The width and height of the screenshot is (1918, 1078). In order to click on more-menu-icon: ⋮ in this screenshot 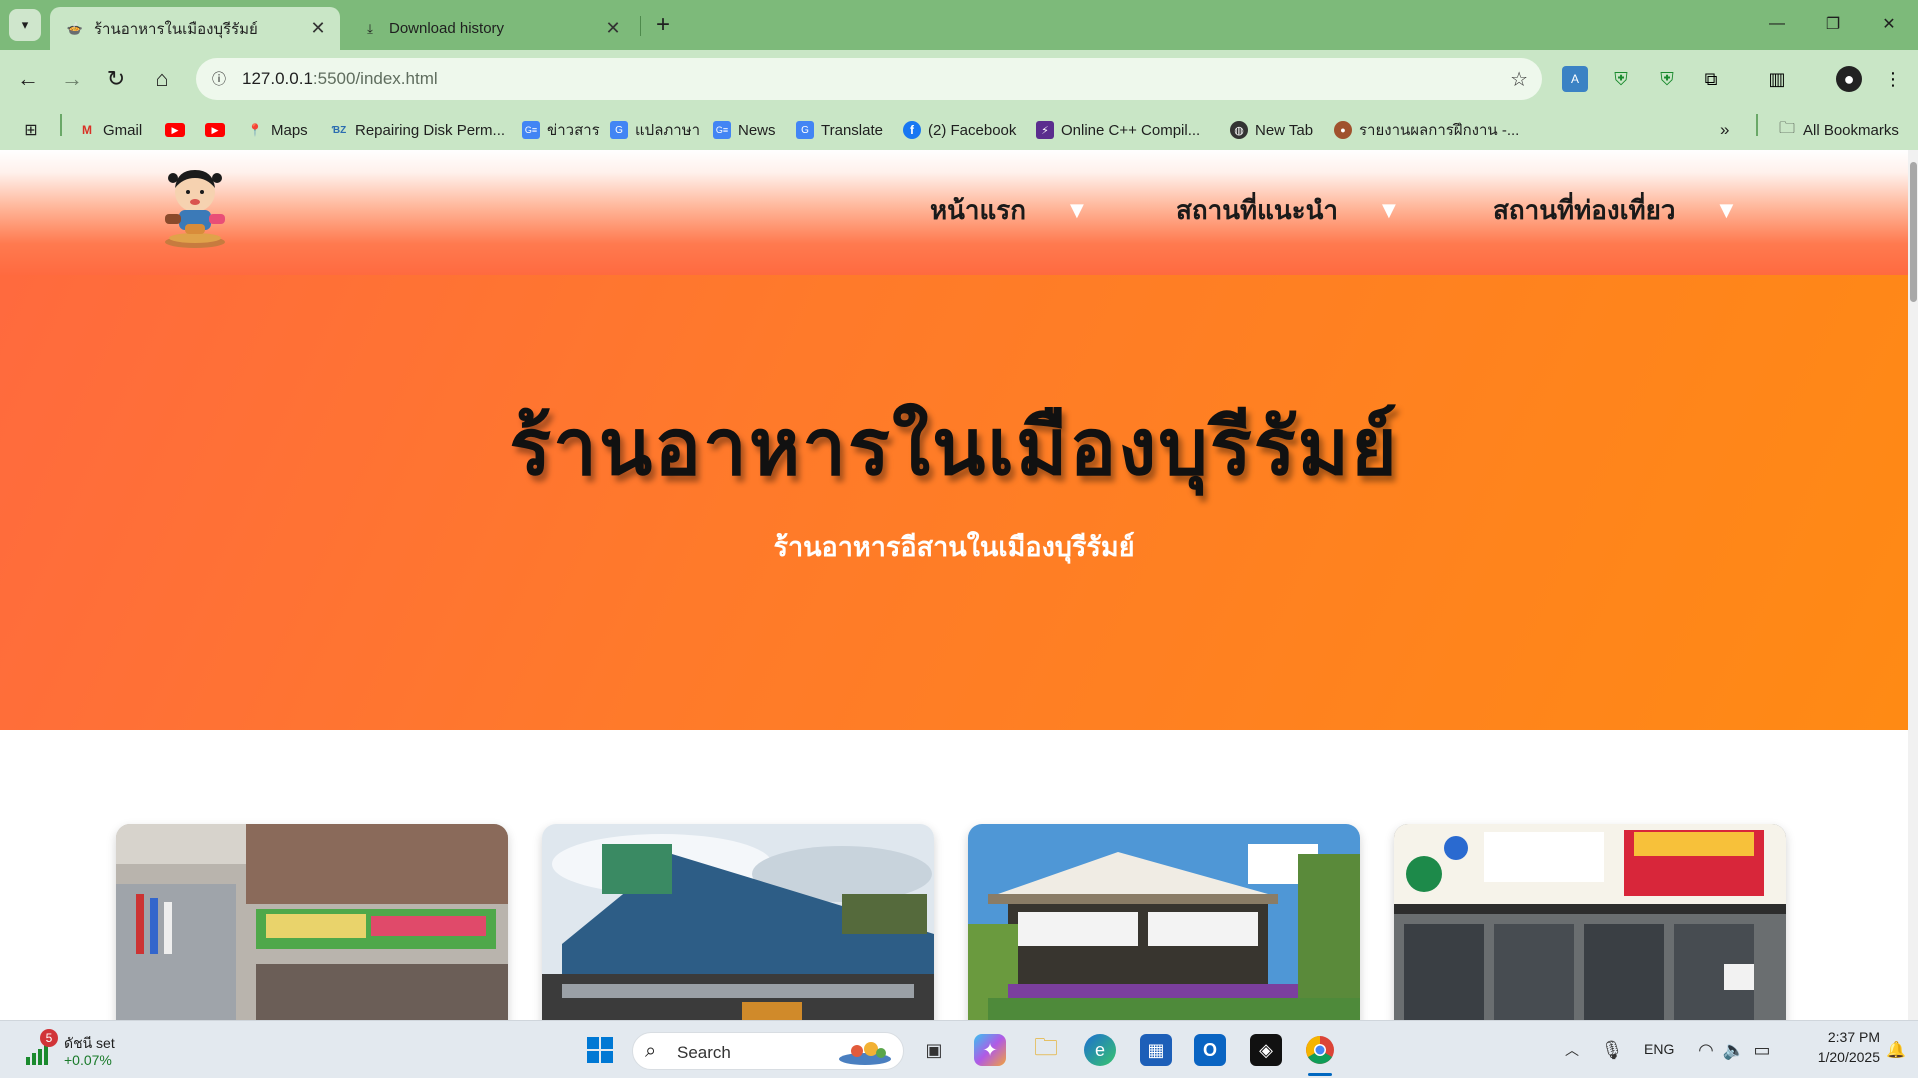, I will do `click(1893, 79)`.